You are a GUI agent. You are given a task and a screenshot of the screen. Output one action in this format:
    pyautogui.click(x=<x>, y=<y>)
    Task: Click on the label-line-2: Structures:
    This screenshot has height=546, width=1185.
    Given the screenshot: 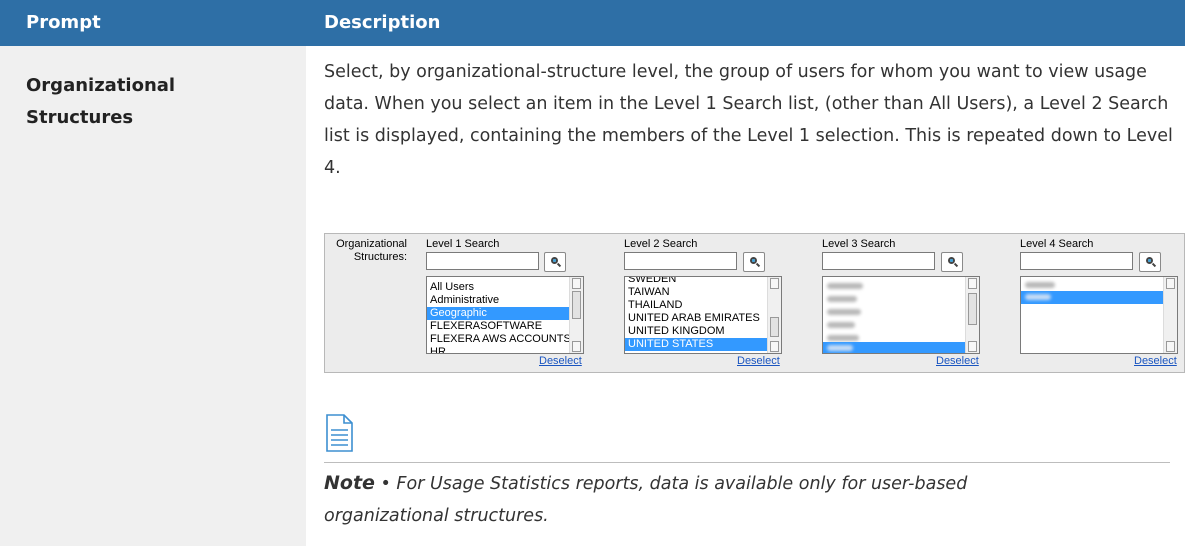 What is the action you would take?
    pyautogui.click(x=380, y=257)
    